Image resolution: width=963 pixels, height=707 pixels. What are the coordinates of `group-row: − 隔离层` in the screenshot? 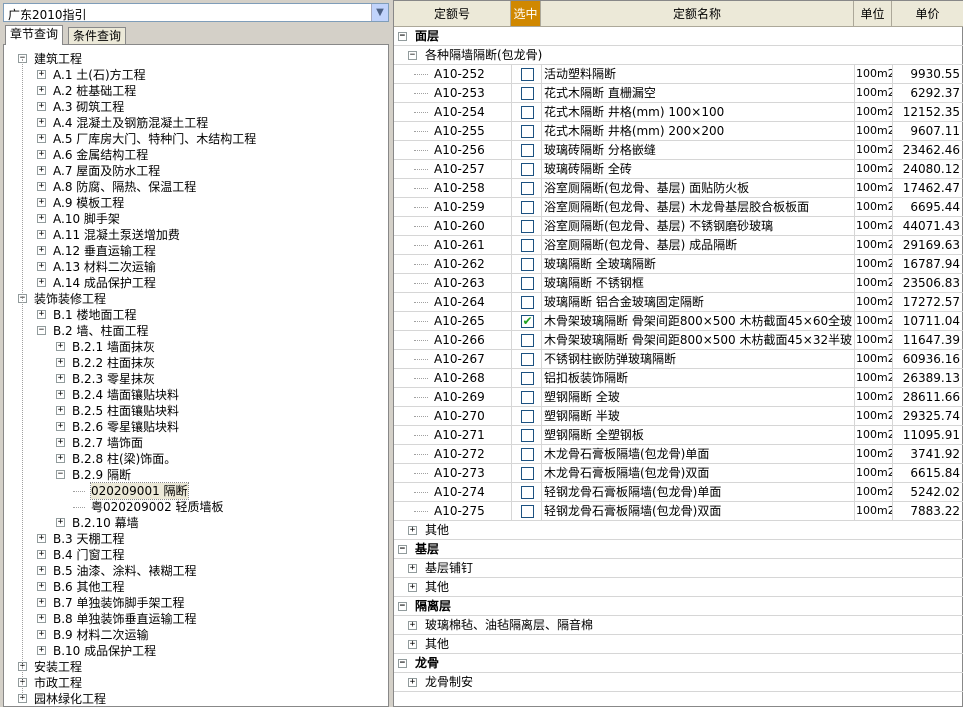 It's located at (678, 606).